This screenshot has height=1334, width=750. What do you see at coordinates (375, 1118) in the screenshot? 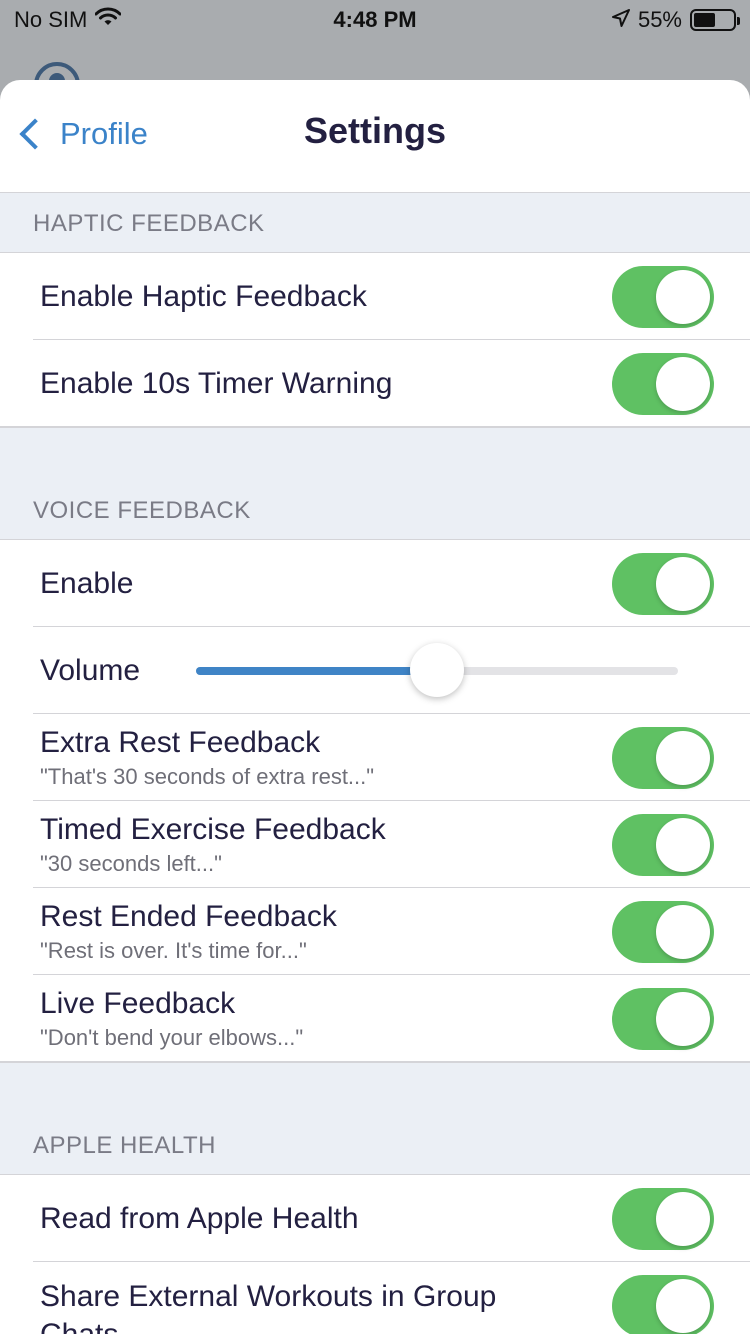
I see `section-header-apple-health: APPLE HEALTH` at bounding box center [375, 1118].